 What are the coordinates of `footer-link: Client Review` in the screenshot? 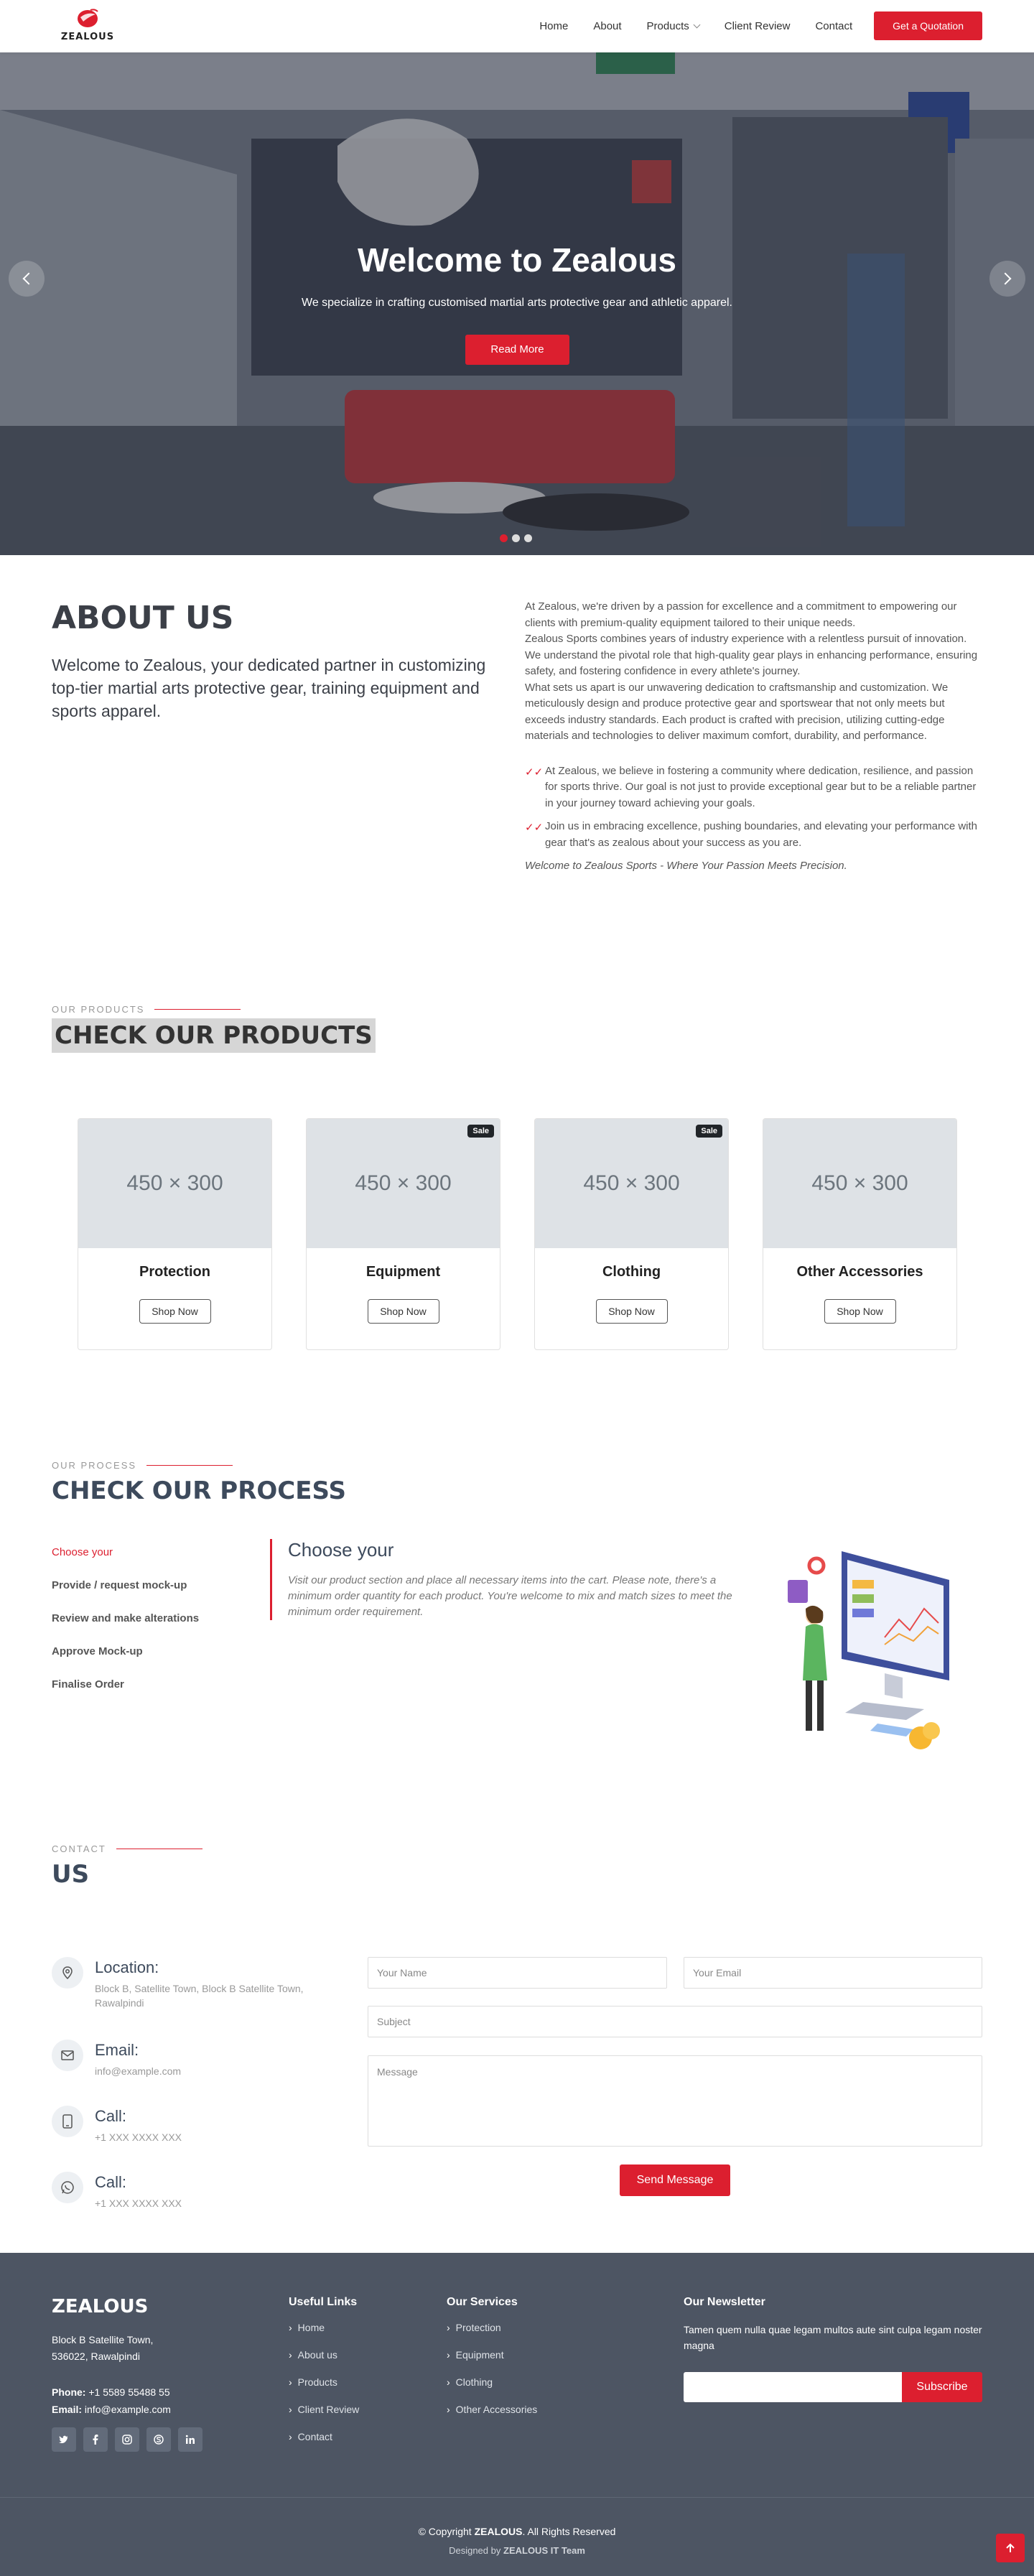 It's located at (324, 2417).